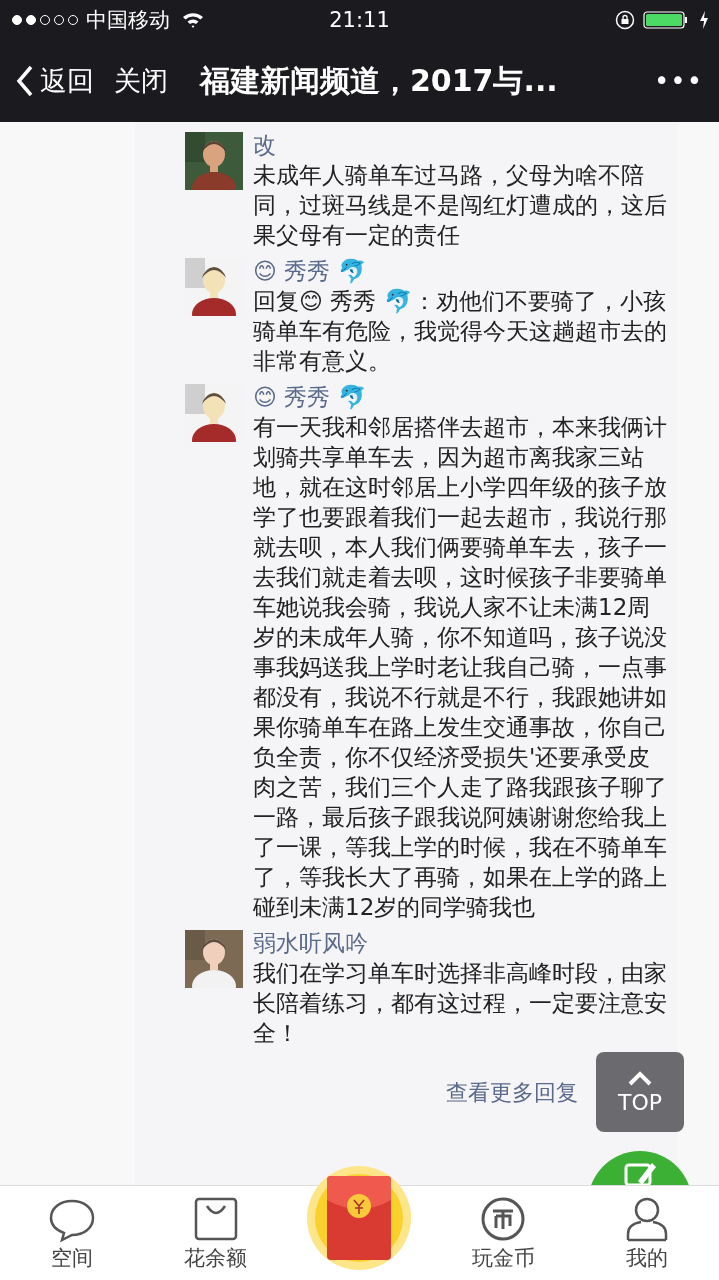 The image size is (719, 1280). Describe the element at coordinates (193, 20) in the screenshot. I see `wifi-icon` at that location.